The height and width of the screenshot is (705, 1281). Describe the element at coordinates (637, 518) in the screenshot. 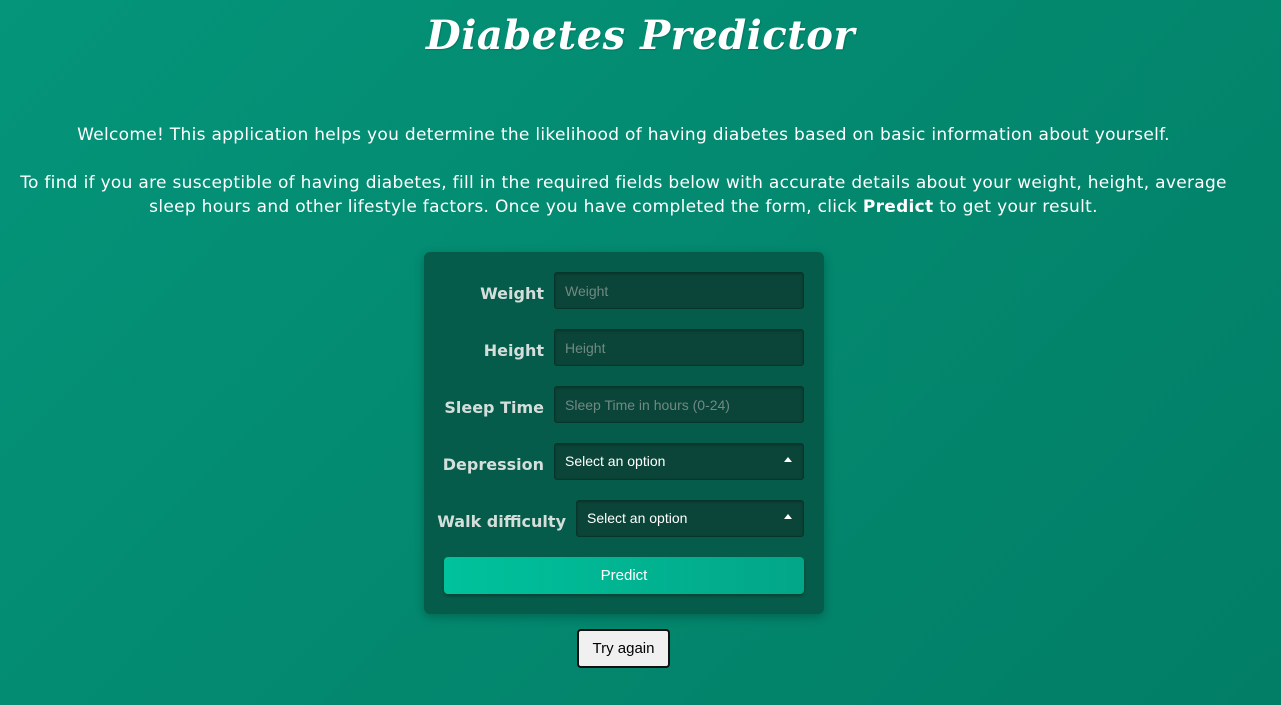

I see `walk-difficulty-selected-value: Select an option` at that location.